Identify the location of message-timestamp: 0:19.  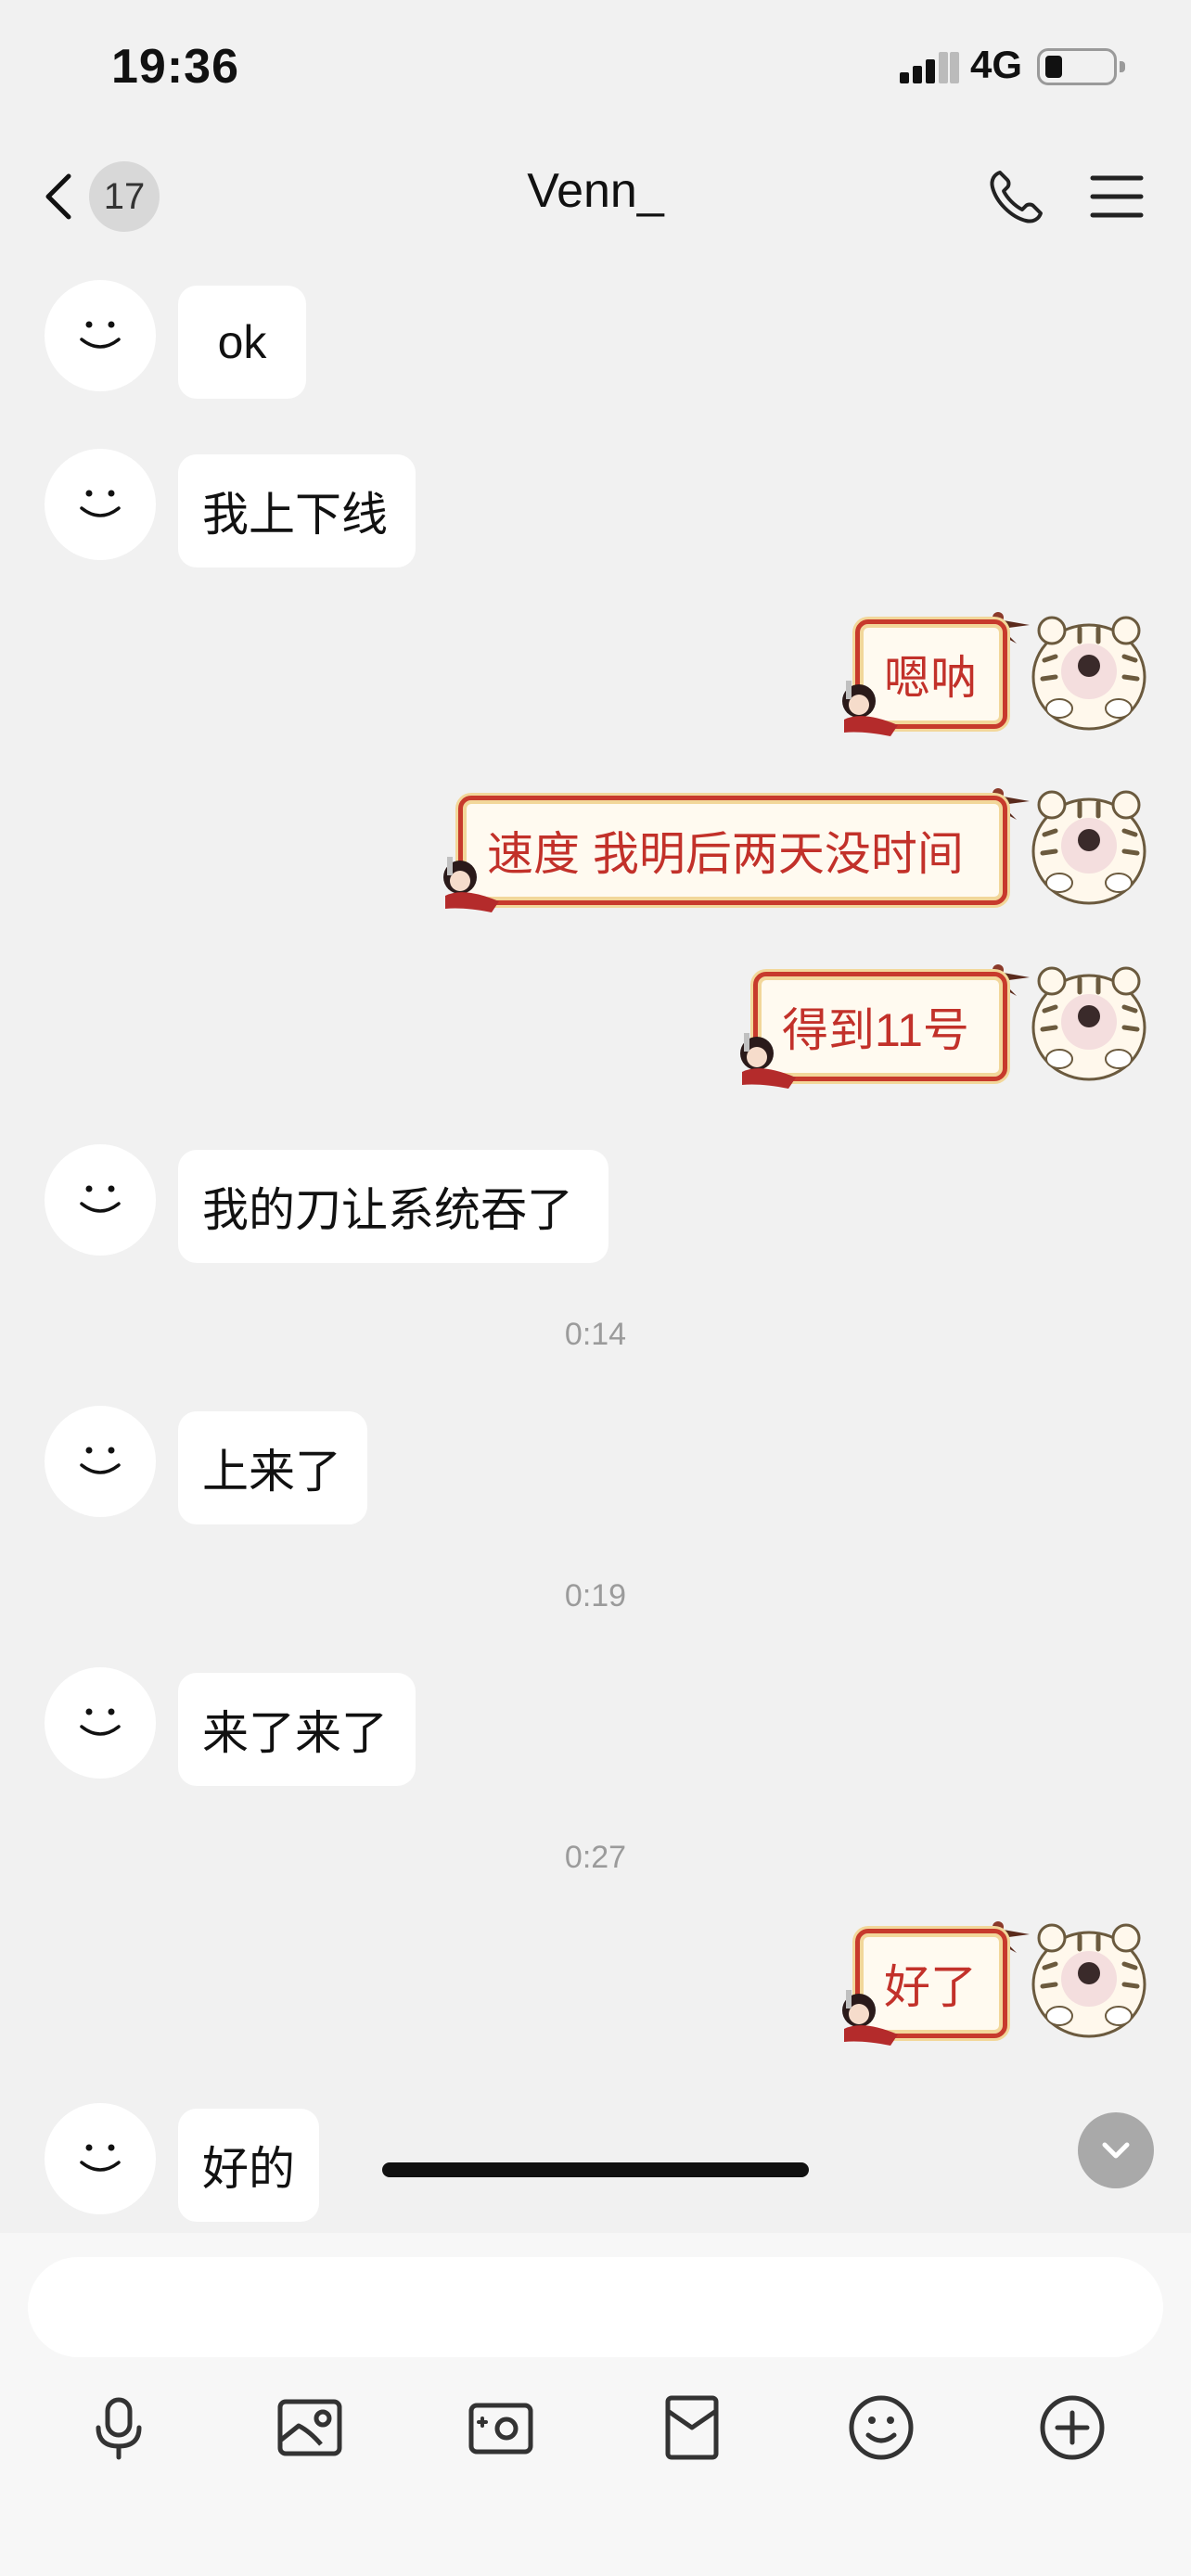
(595, 1595).